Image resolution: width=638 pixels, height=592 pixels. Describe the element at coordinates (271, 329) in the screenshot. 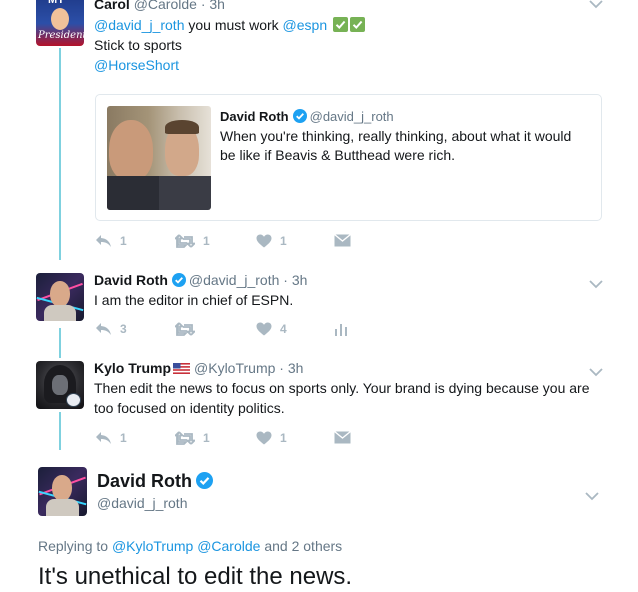

I see `like-button: 4` at that location.